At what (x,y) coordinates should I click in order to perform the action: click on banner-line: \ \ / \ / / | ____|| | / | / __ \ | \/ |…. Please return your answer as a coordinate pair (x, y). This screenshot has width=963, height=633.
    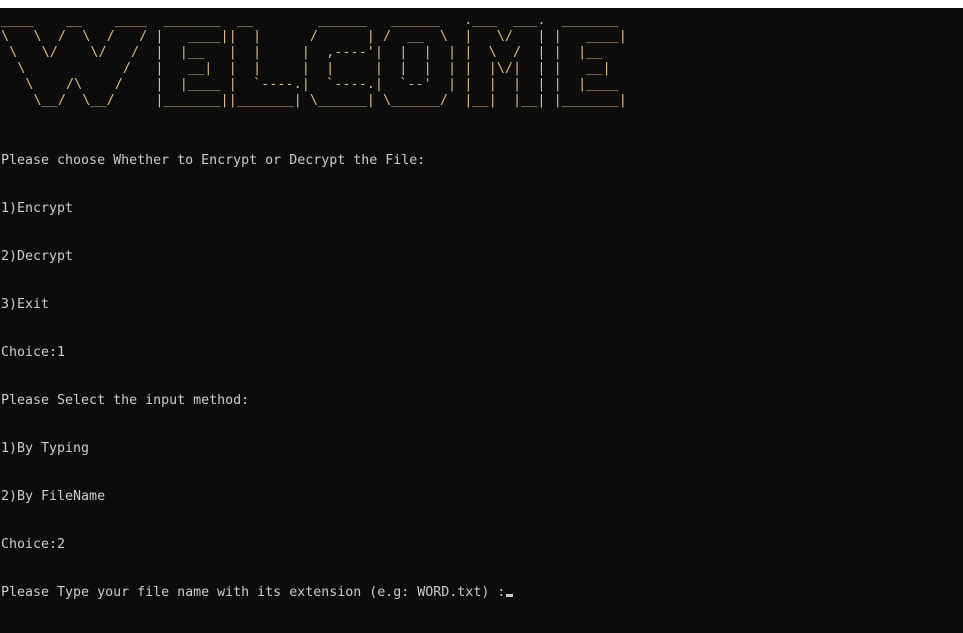
    Looking at the image, I should click on (314, 36).